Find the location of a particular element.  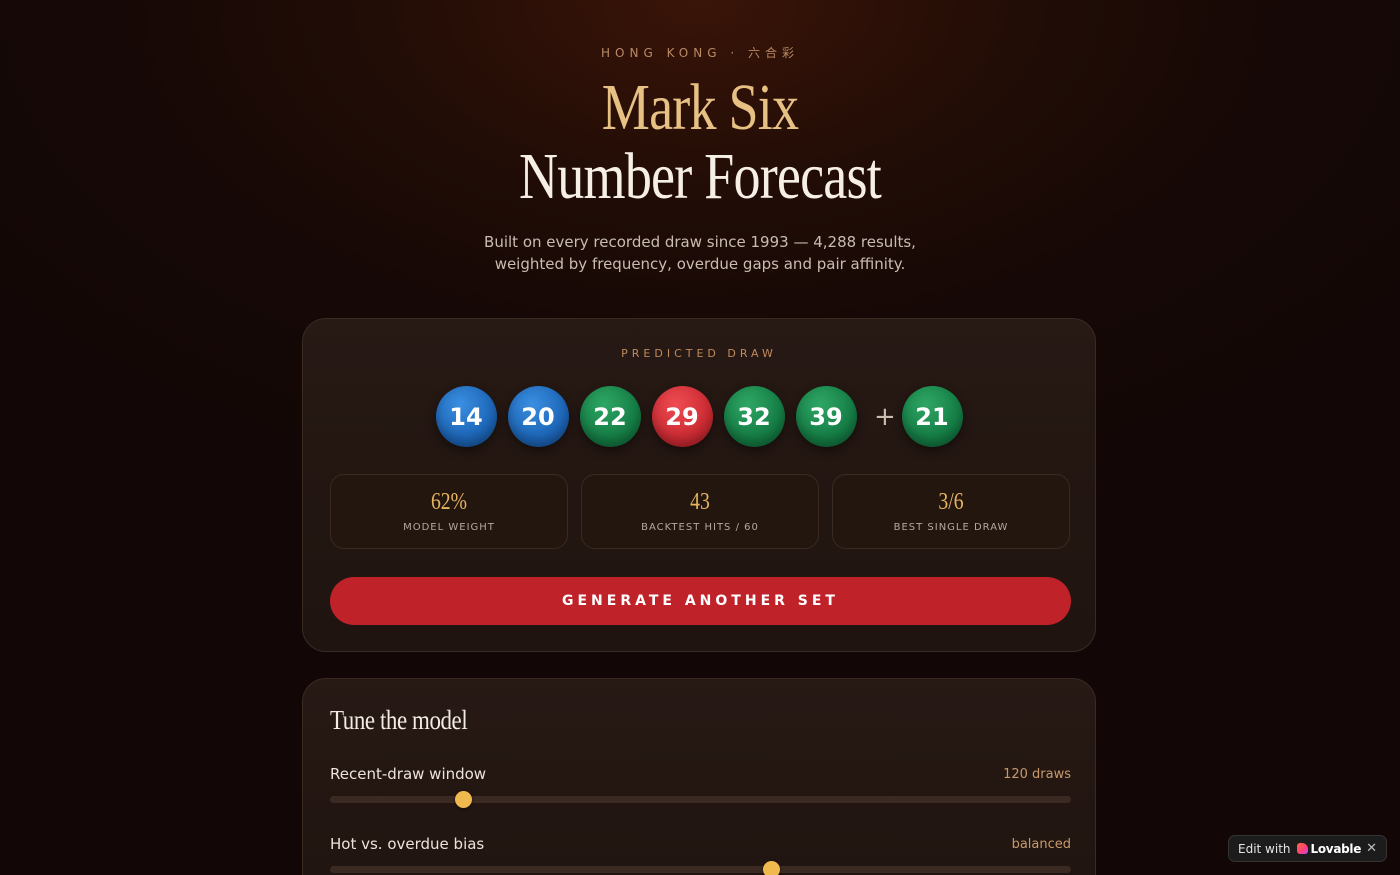

number-ball: 29 is located at coordinates (682, 416).